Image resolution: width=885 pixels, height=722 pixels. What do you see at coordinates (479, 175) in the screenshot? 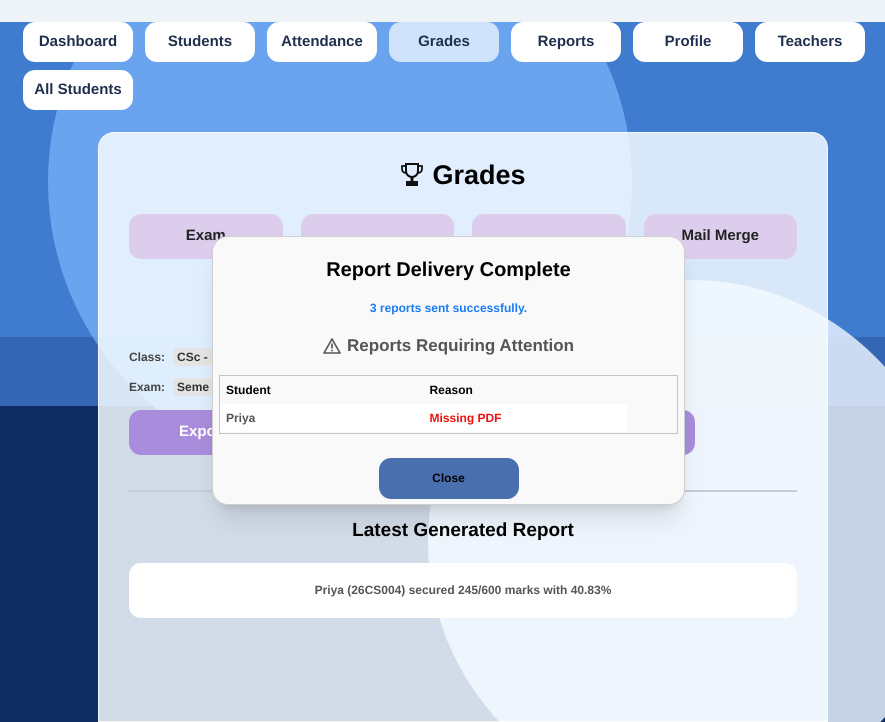
I see `page-title: Grades` at bounding box center [479, 175].